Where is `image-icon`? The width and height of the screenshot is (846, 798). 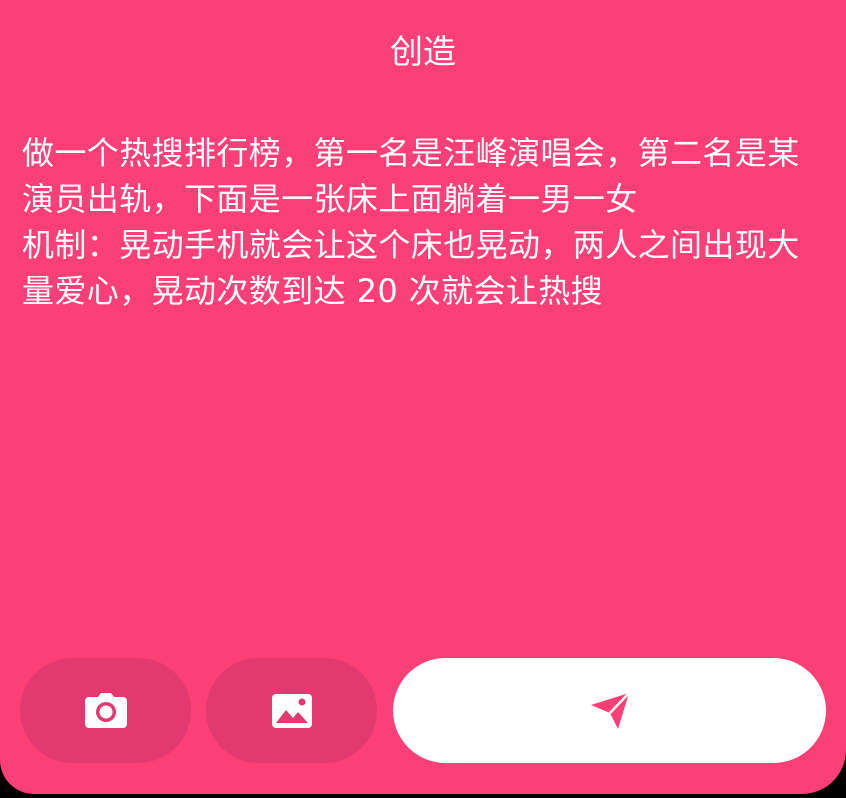
image-icon is located at coordinates (292, 711).